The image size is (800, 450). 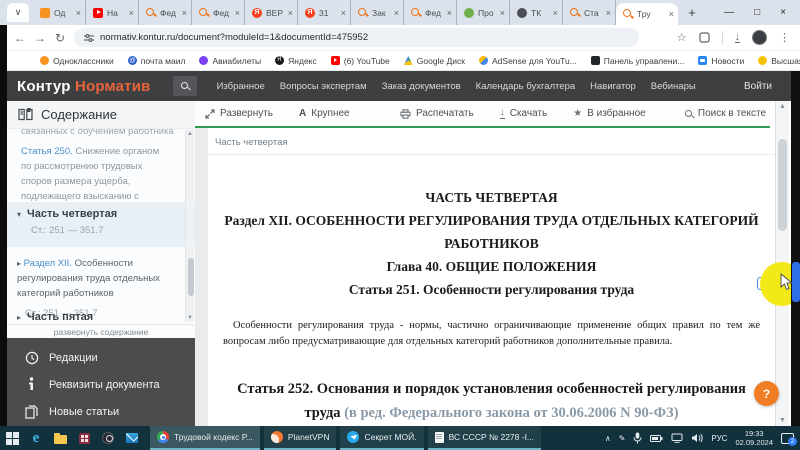 What do you see at coordinates (737, 37) in the screenshot?
I see `downloads-icon: ↓` at bounding box center [737, 37].